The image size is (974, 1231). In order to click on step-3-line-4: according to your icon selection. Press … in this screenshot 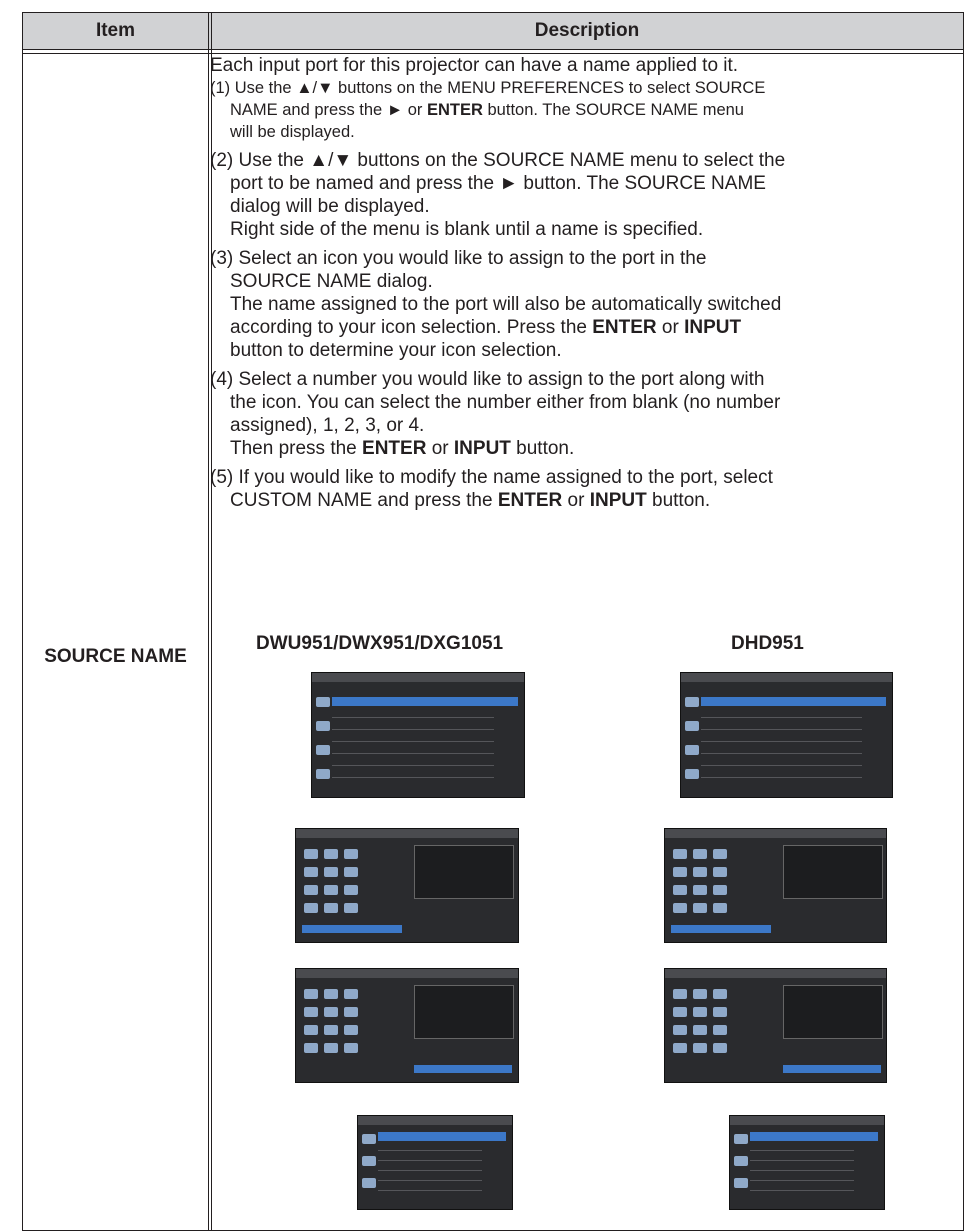, I will do `click(486, 327)`.